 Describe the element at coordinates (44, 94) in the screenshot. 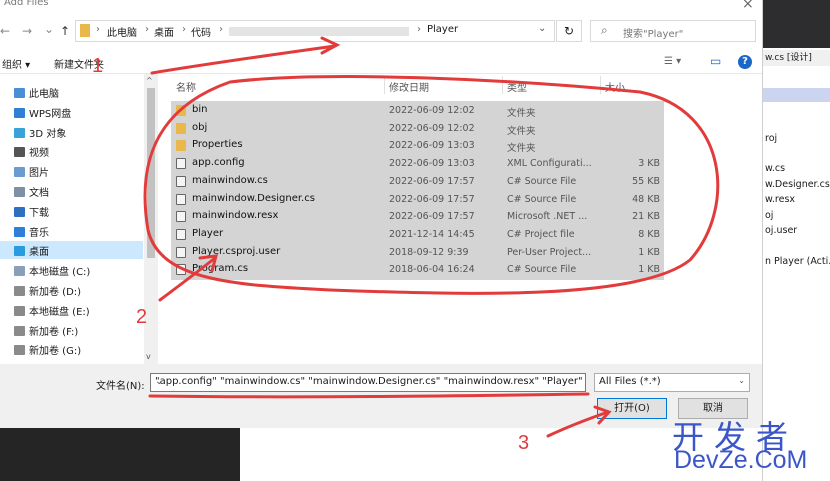

I see `nav-item-label: 此电脑` at that location.